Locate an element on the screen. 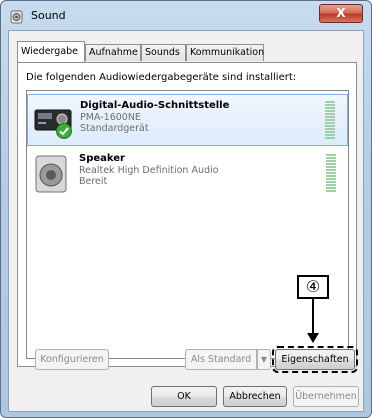 The width and height of the screenshot is (372, 418). annotation-arrow-line is located at coordinates (313, 316).